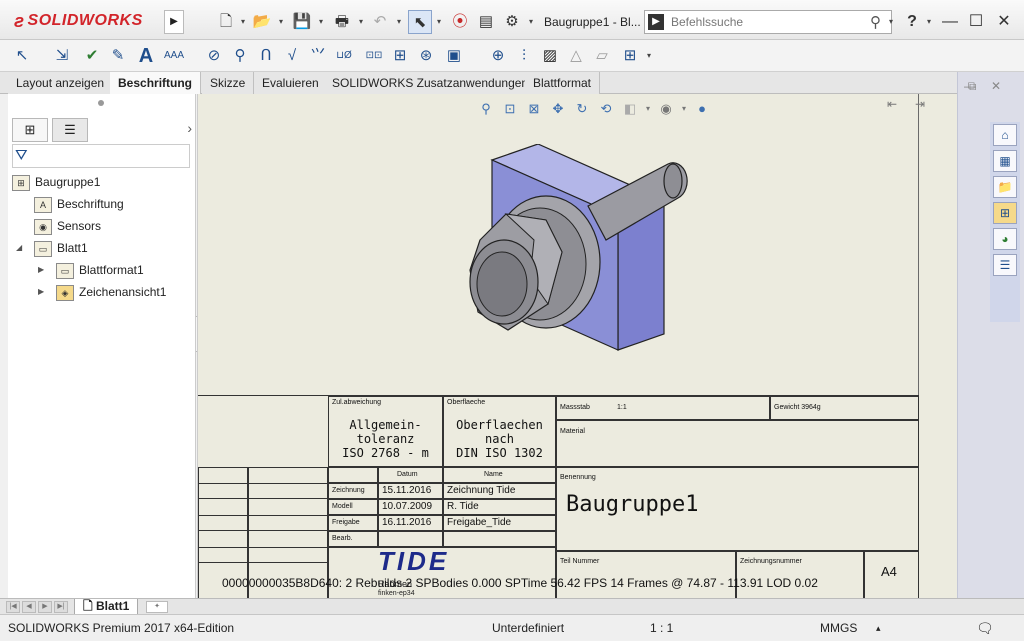 The height and width of the screenshot is (641, 1024). I want to click on datum-target-icon: ⊛, so click(426, 56).